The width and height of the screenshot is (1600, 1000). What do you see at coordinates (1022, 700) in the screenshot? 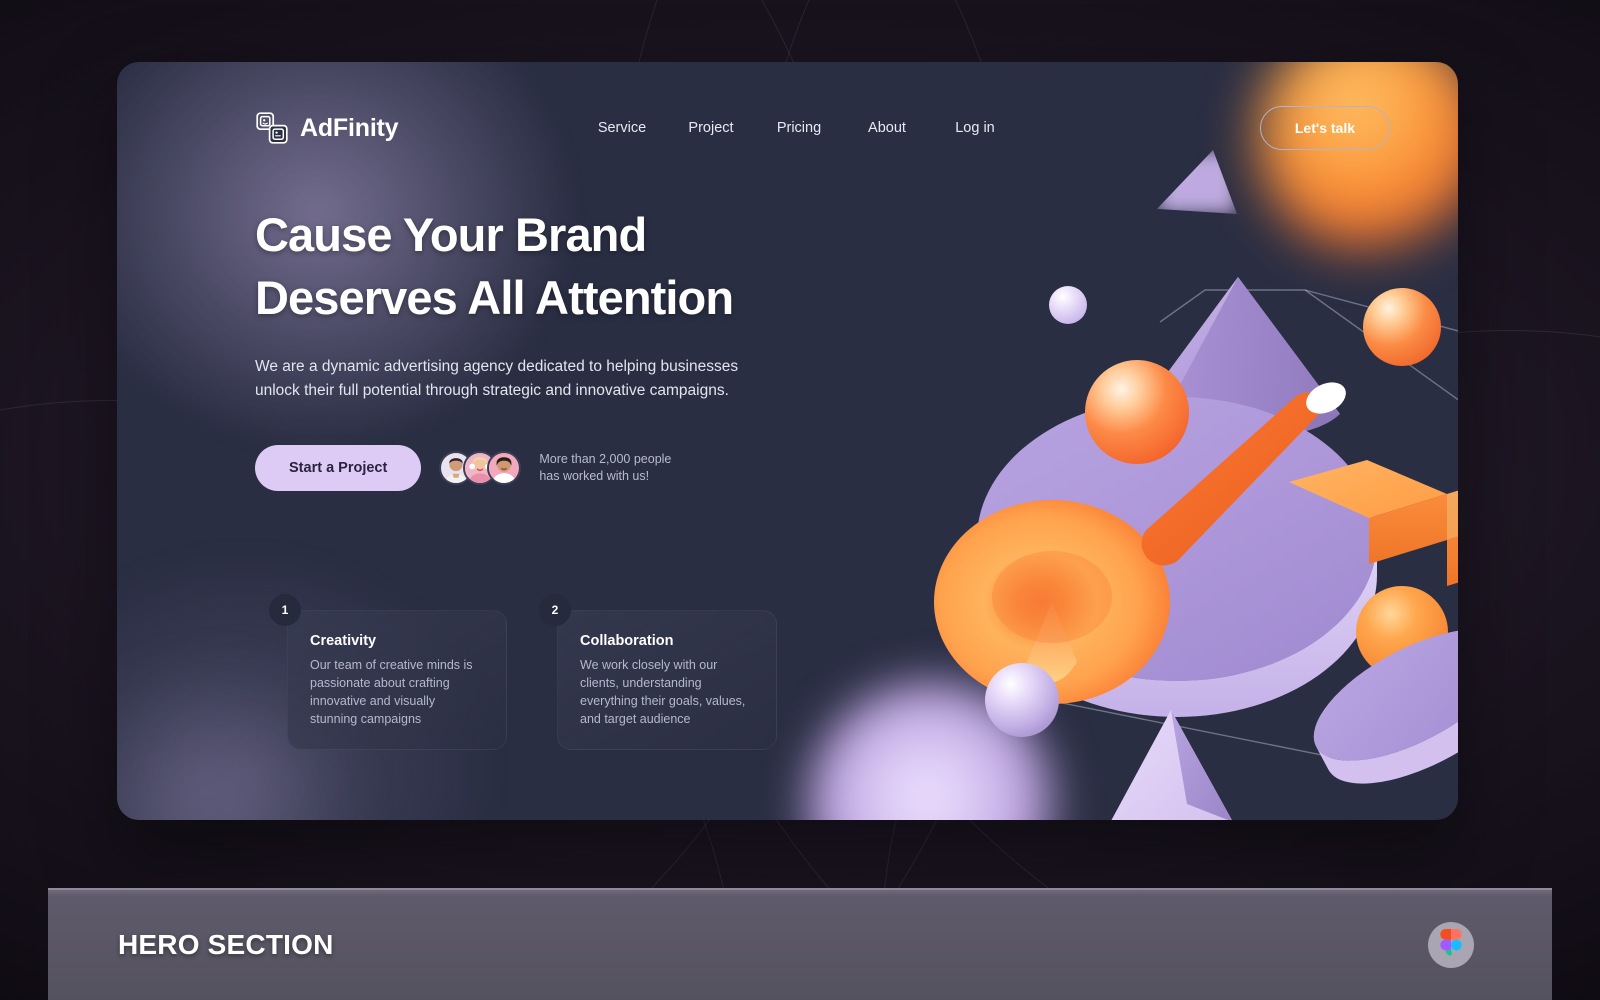
I see `shape-sphere-lavender-lower` at bounding box center [1022, 700].